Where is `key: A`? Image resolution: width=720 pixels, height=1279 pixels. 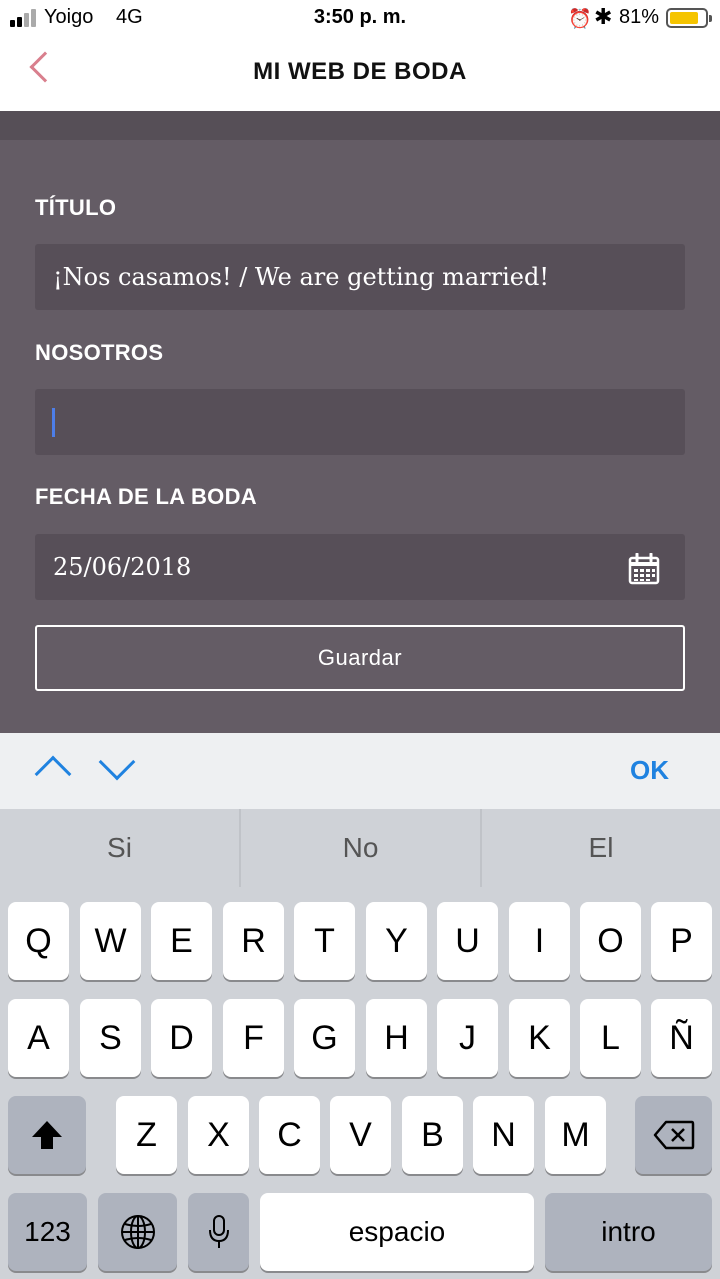
key: A is located at coordinates (38, 1038).